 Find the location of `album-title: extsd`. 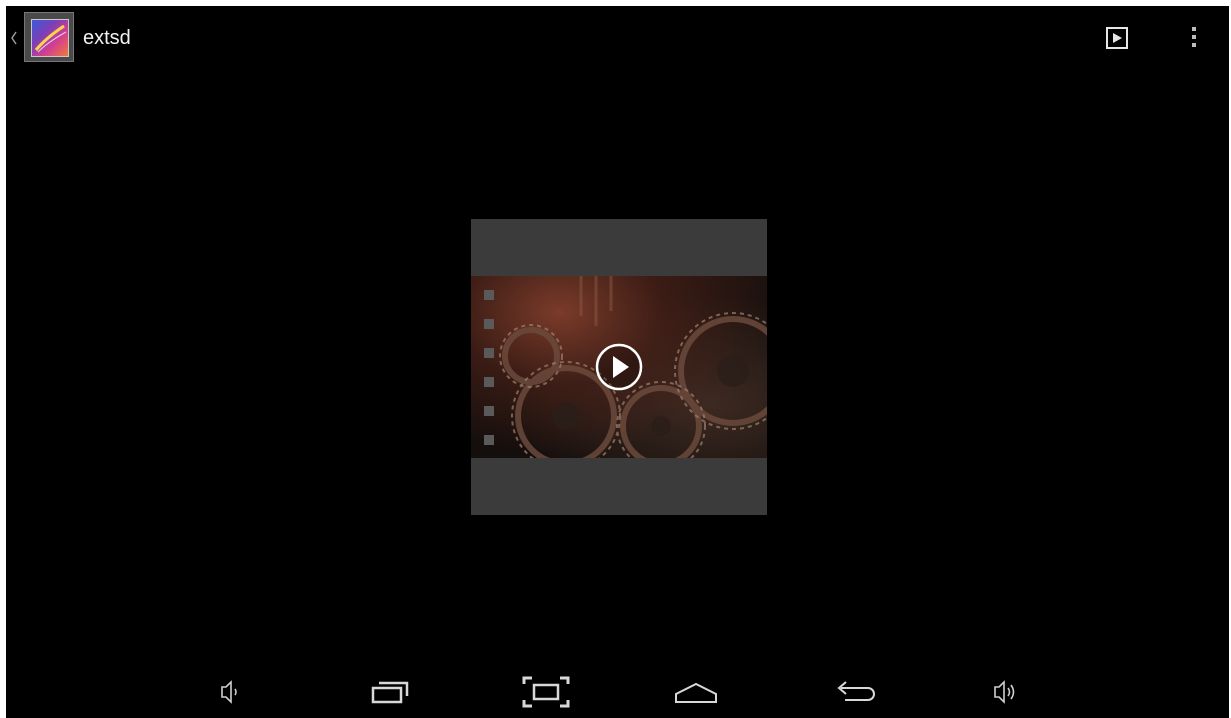

album-title: extsd is located at coordinates (107, 38).